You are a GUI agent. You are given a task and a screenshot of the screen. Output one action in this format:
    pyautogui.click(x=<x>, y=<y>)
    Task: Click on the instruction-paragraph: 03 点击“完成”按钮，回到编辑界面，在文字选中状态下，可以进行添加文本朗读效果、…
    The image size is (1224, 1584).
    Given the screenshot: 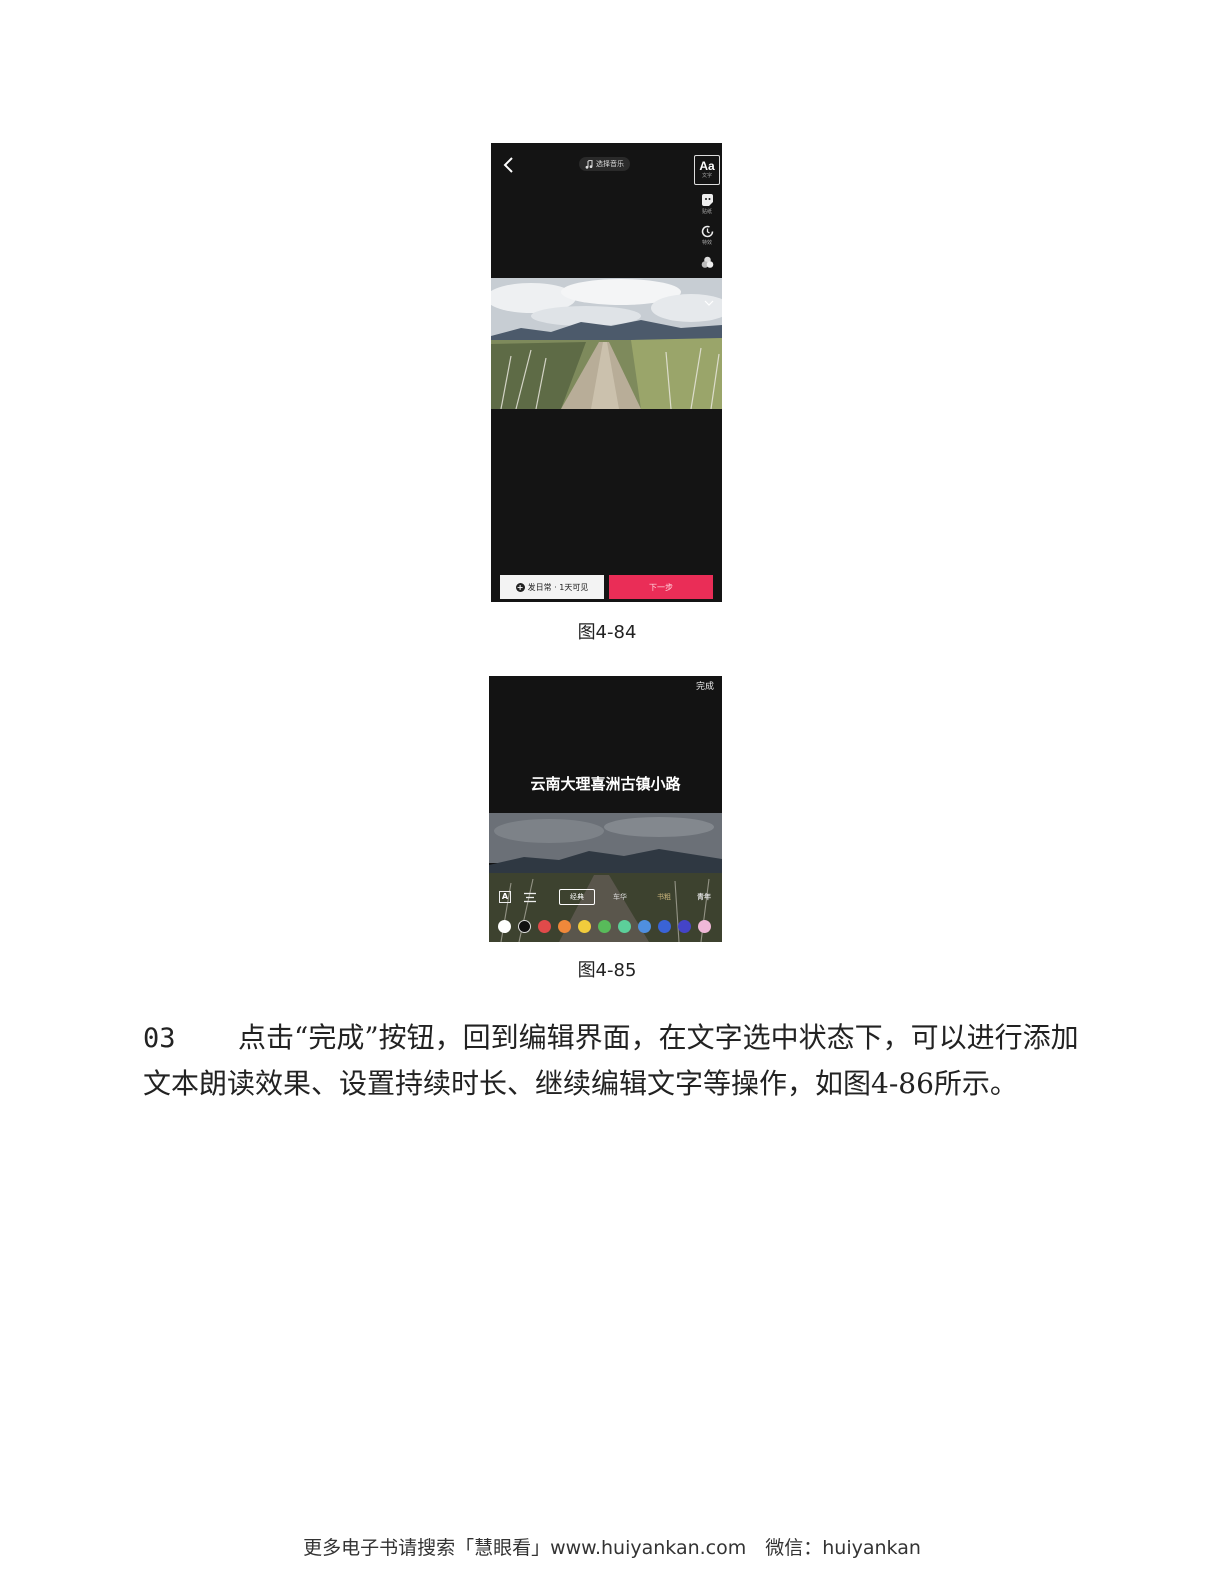 What is the action you would take?
    pyautogui.click(x=615, y=1060)
    